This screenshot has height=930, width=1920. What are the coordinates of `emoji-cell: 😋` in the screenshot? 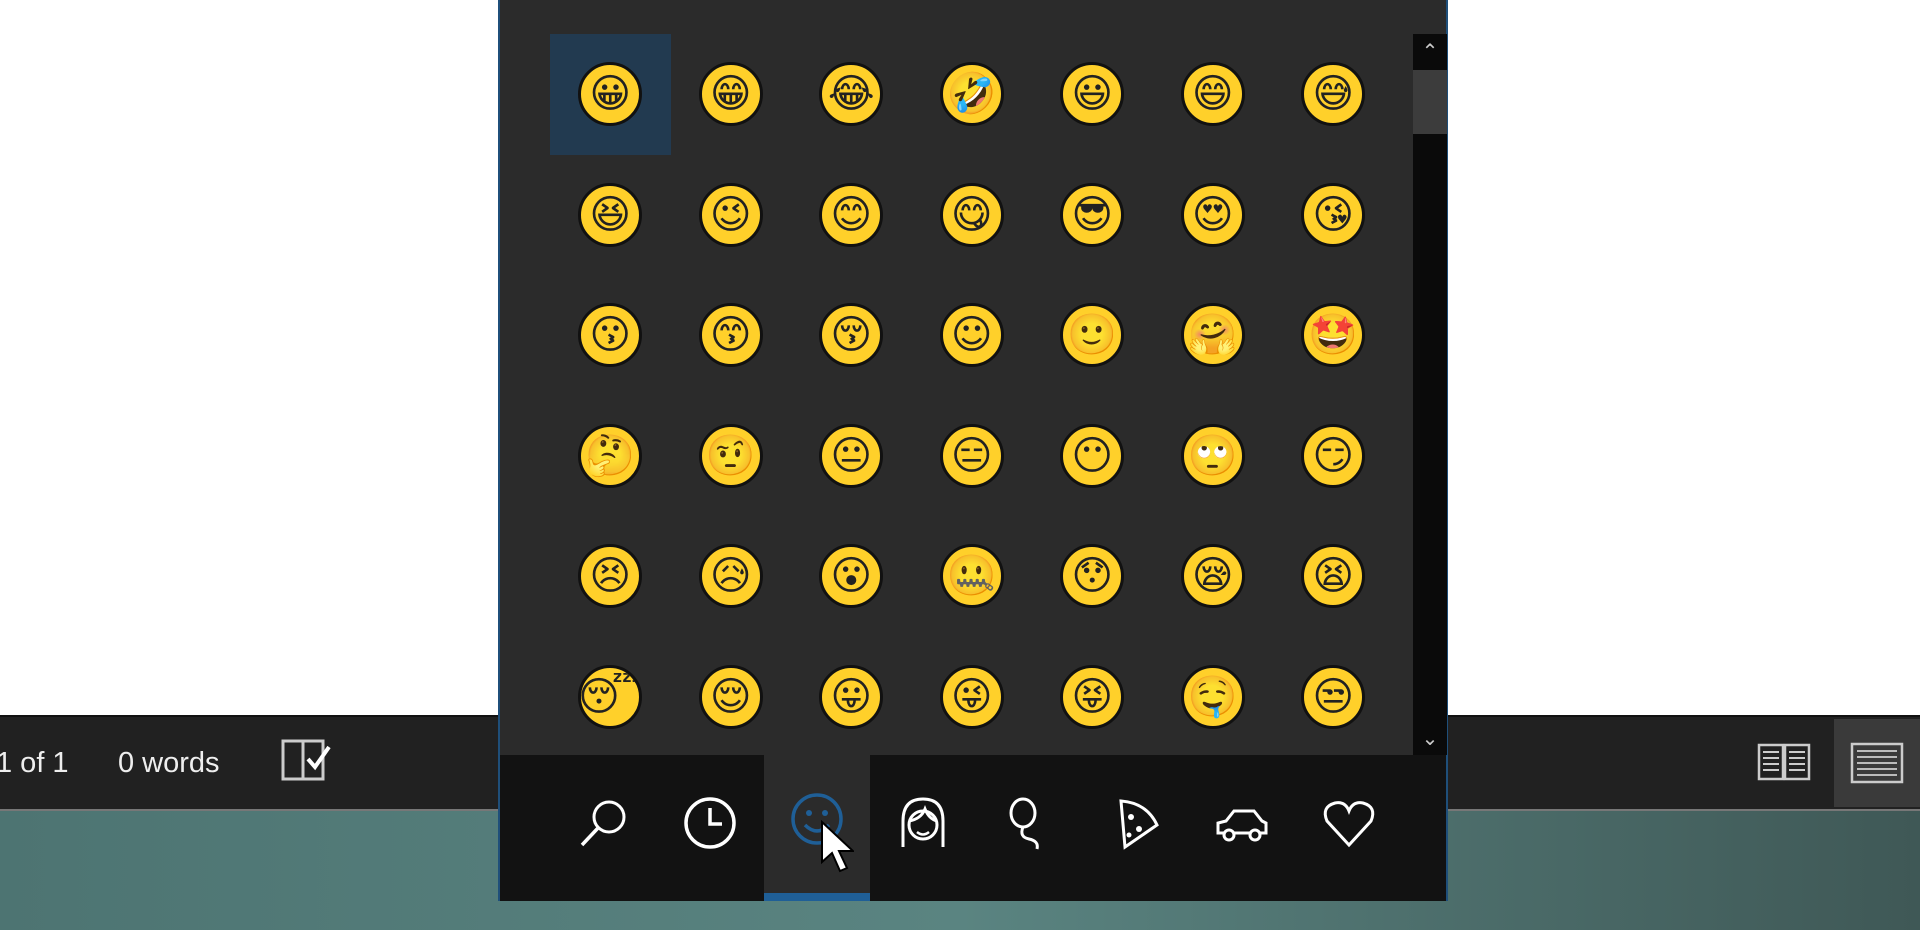 It's located at (972, 215).